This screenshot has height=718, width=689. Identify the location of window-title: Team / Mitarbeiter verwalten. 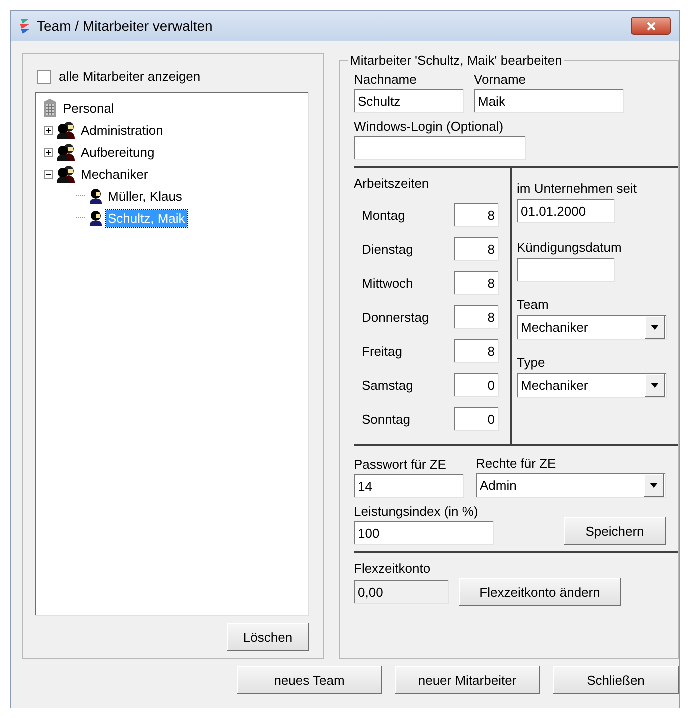
(125, 26).